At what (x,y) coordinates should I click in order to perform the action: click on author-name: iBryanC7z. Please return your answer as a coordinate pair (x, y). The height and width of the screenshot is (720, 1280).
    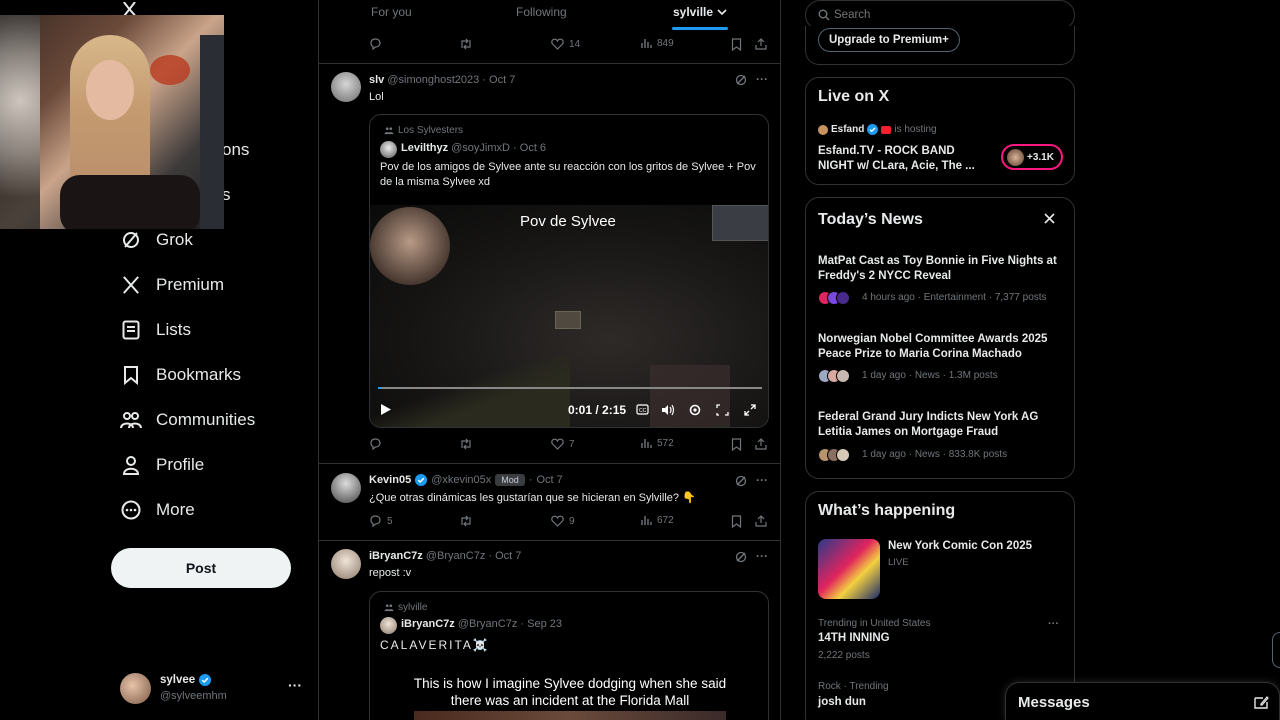
    Looking at the image, I should click on (396, 556).